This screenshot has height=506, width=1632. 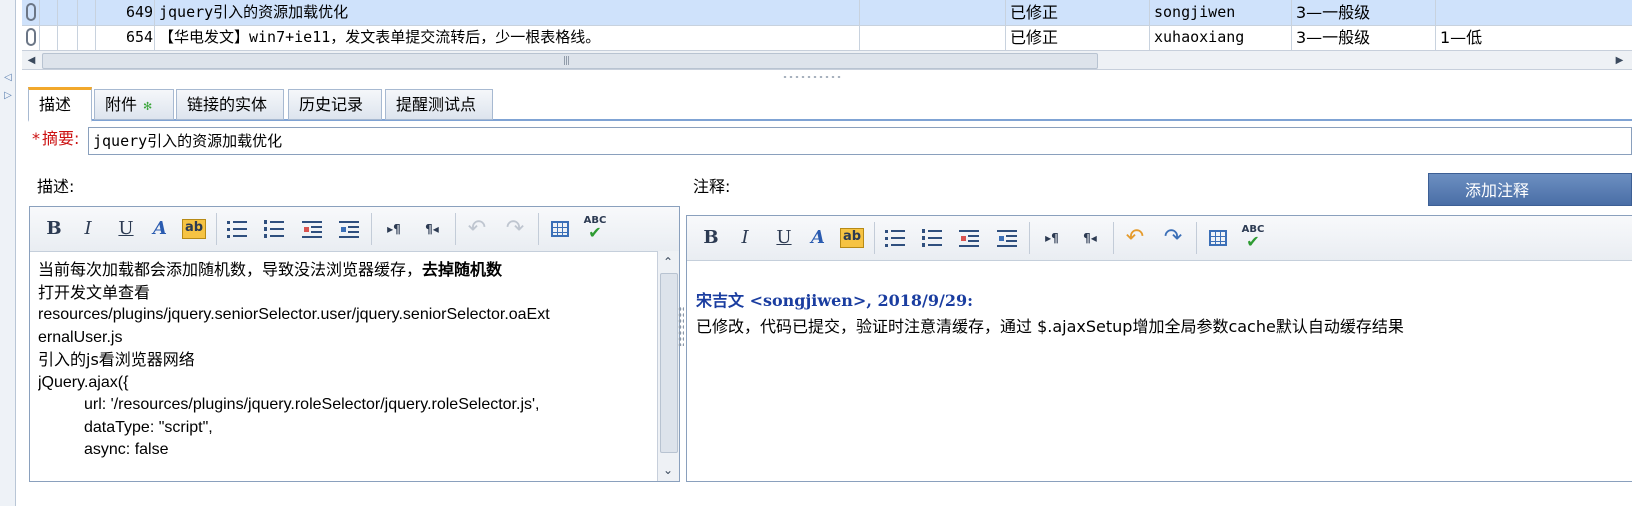 What do you see at coordinates (125, 12) in the screenshot?
I see `id-cell: 649` at bounding box center [125, 12].